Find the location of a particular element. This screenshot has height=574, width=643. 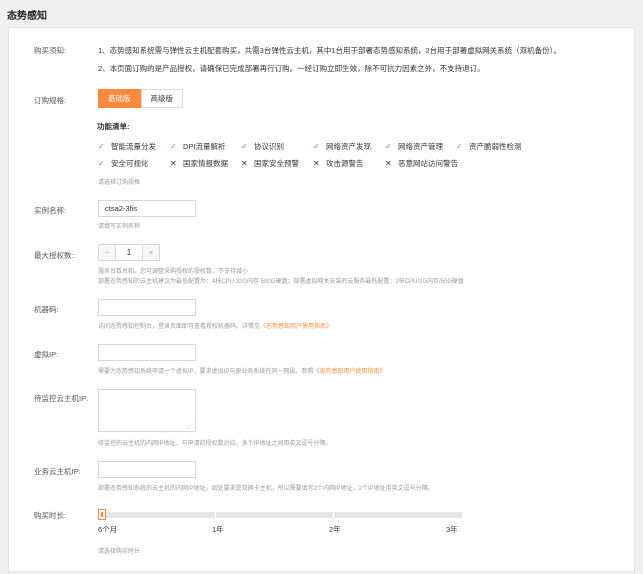

resize-grip-icon: ⋰ is located at coordinates (190, 426).